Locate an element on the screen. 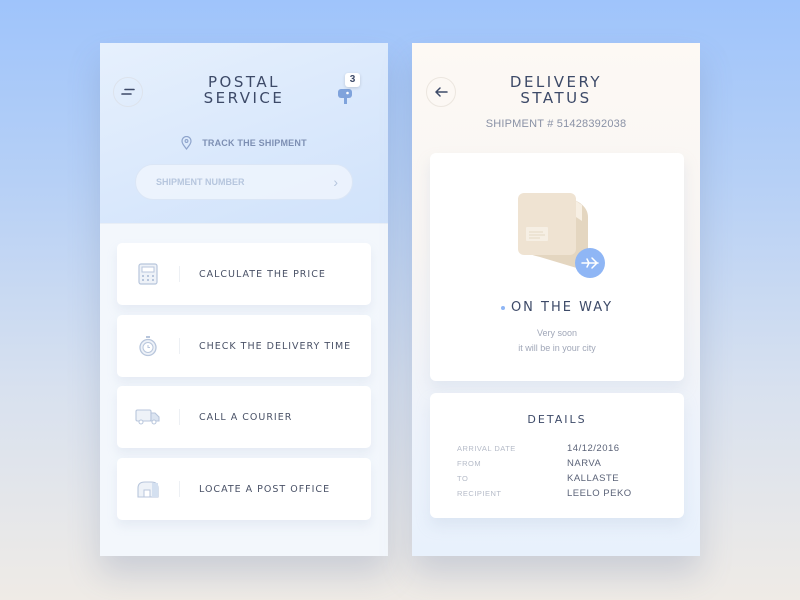 This screenshot has height=600, width=800. detail-row-arrival-date: ARRIVAL DATE 14/12/2016 is located at coordinates (562, 448).